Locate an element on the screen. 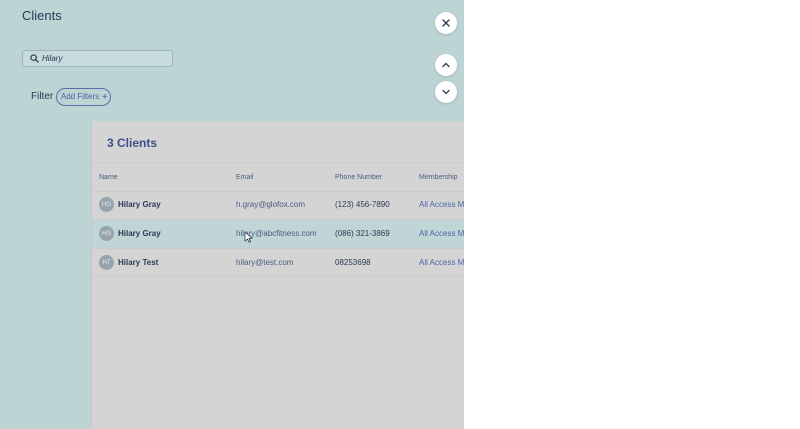 The image size is (800, 429). scroll-up-button is located at coordinates (446, 65).